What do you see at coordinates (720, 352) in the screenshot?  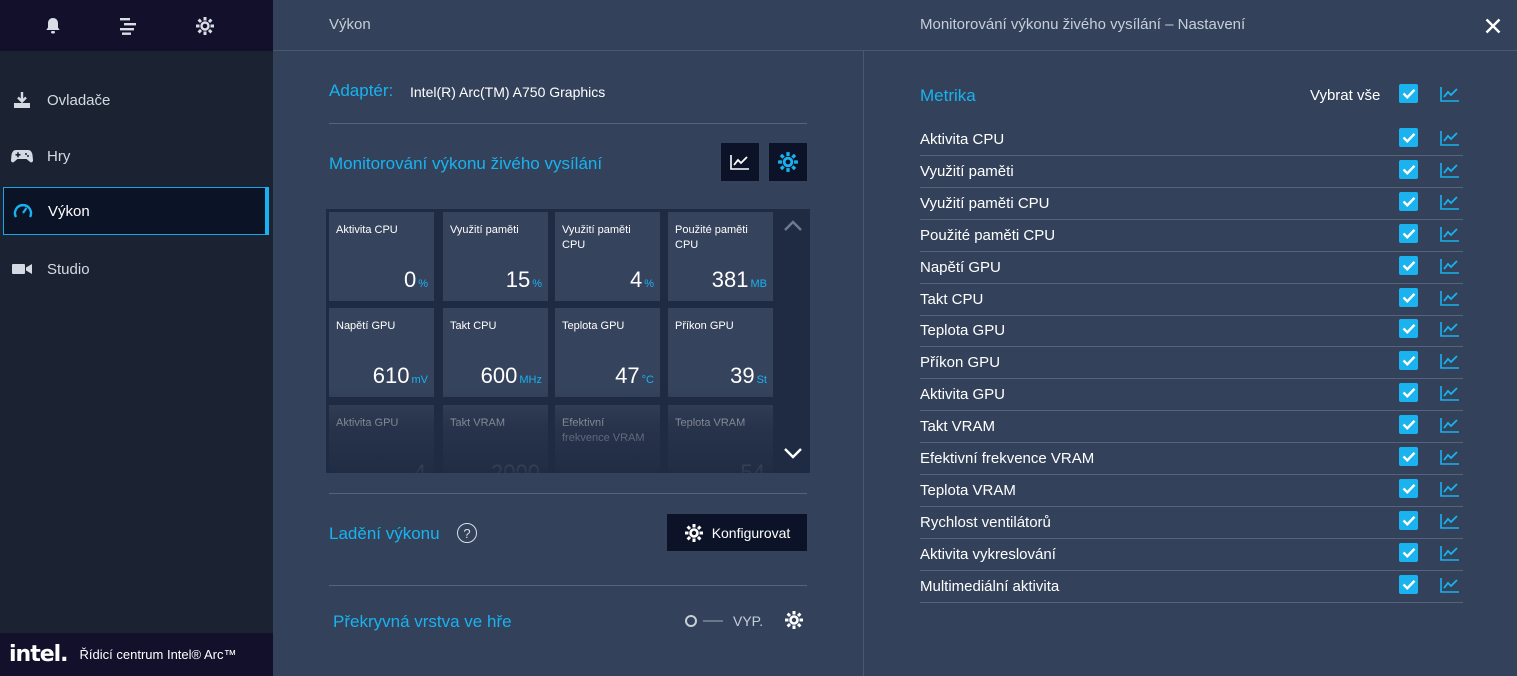 I see `metric-tile: Příkon GPU 39 St` at bounding box center [720, 352].